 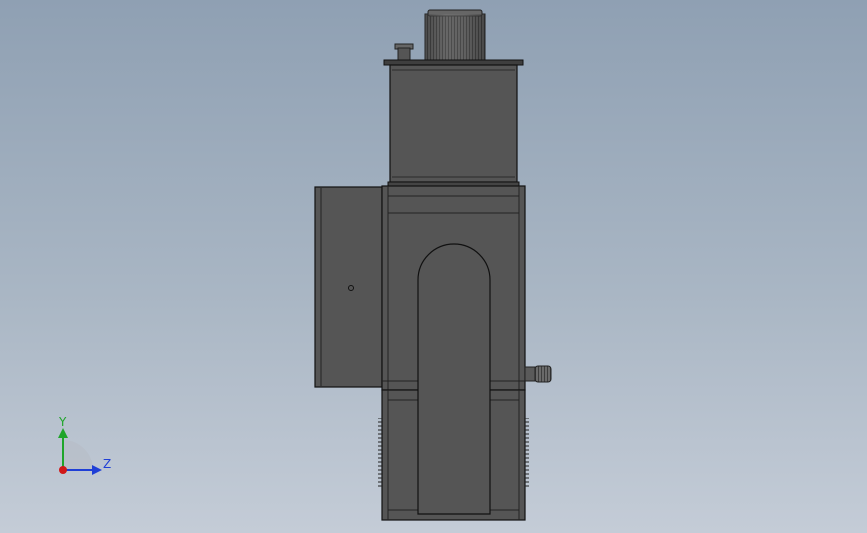 What do you see at coordinates (97, 470) in the screenshot?
I see `z-axis-arrow` at bounding box center [97, 470].